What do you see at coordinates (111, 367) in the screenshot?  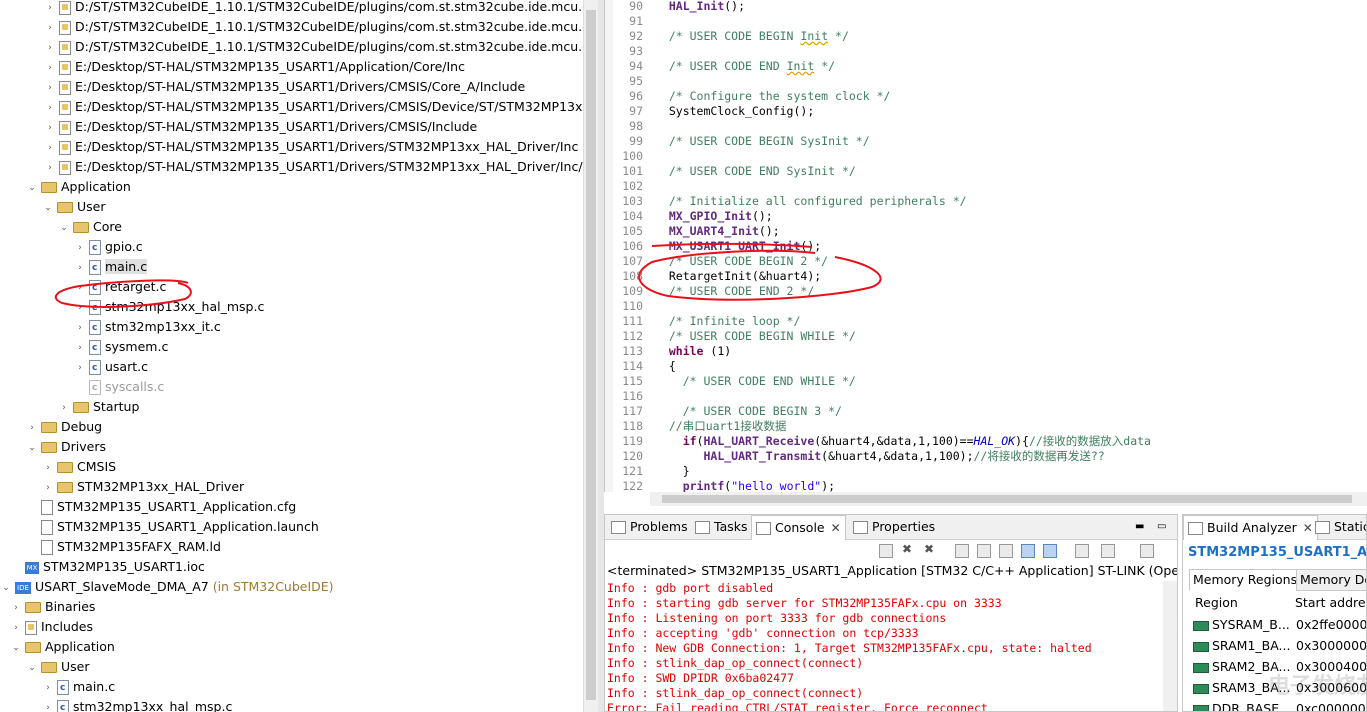 I see `tree-item: › usart.c` at bounding box center [111, 367].